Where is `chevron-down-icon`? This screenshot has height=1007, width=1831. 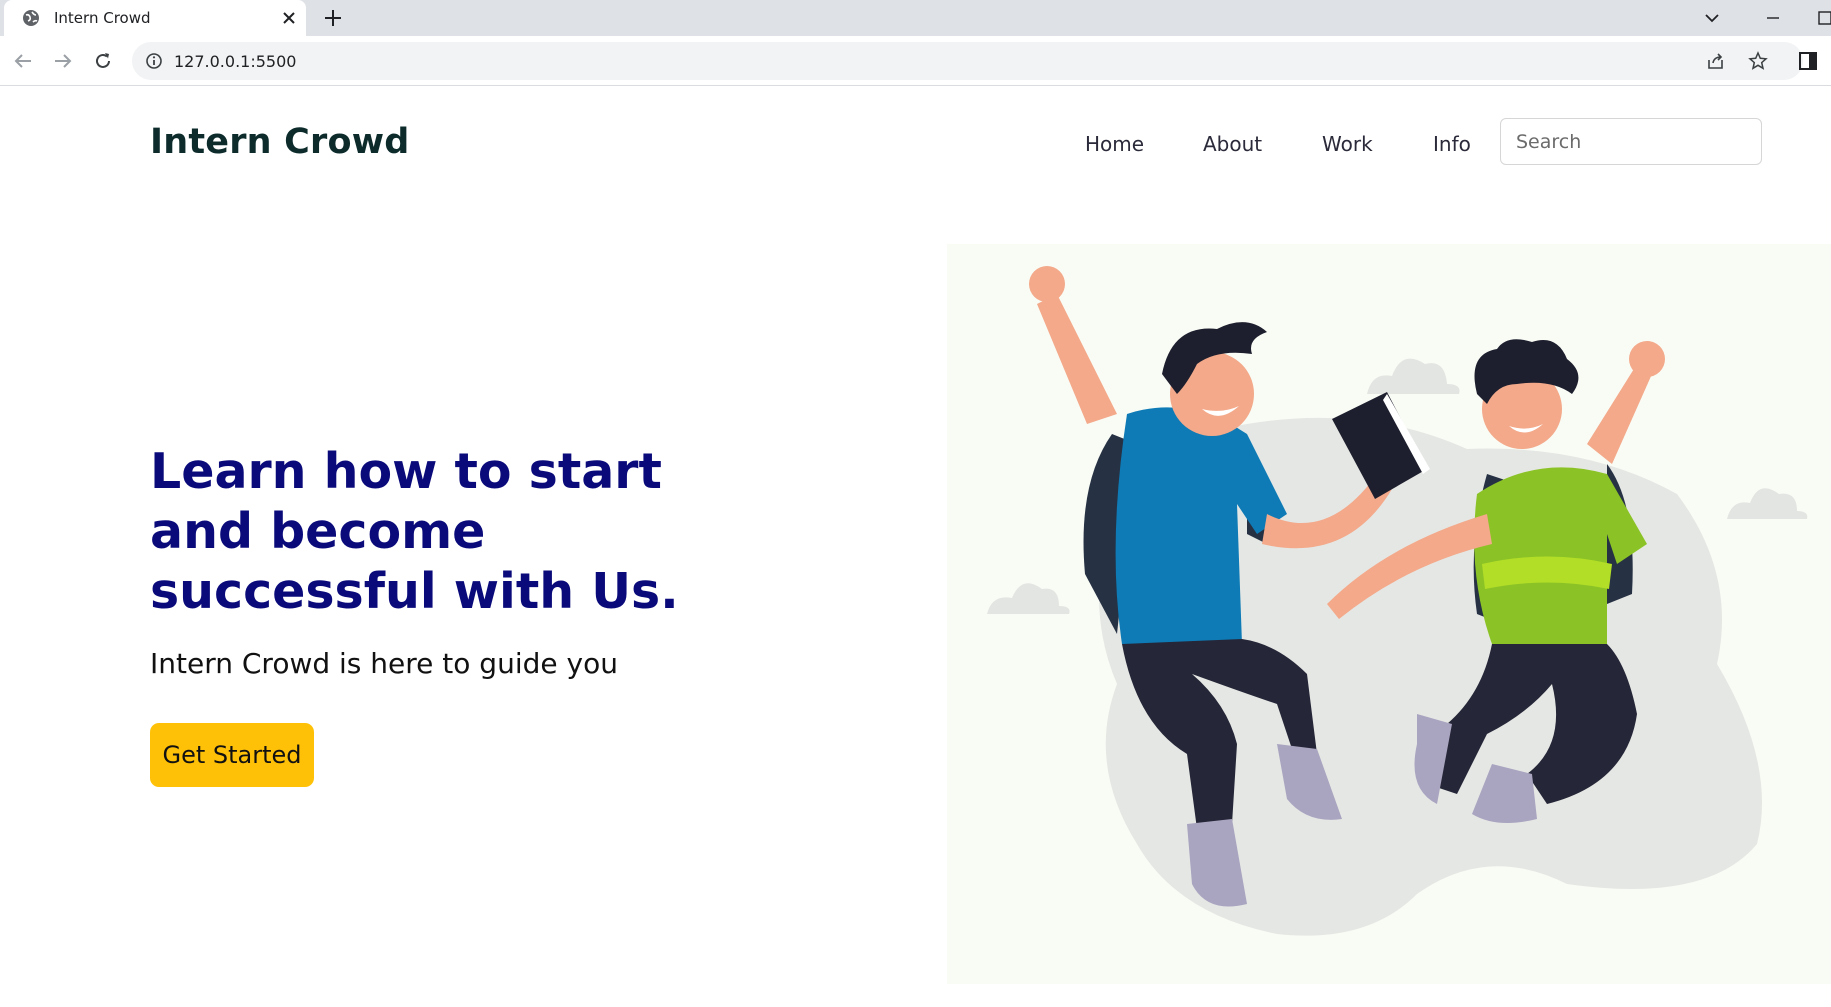 chevron-down-icon is located at coordinates (1712, 18).